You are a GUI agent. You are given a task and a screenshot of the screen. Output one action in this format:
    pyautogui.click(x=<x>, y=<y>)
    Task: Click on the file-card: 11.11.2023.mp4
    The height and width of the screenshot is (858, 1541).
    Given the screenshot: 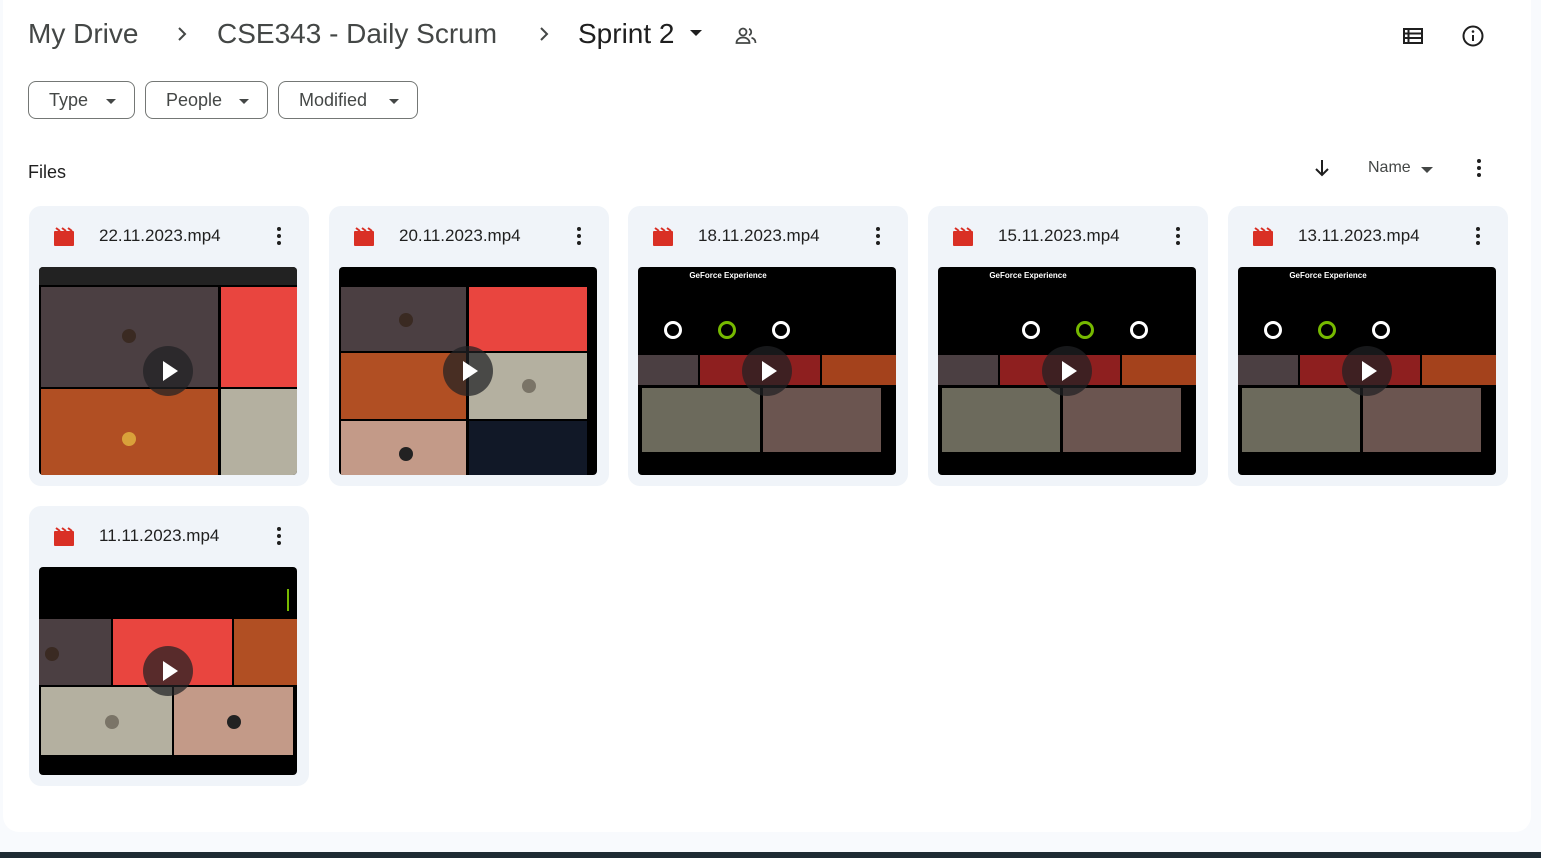 What is the action you would take?
    pyautogui.click(x=169, y=646)
    